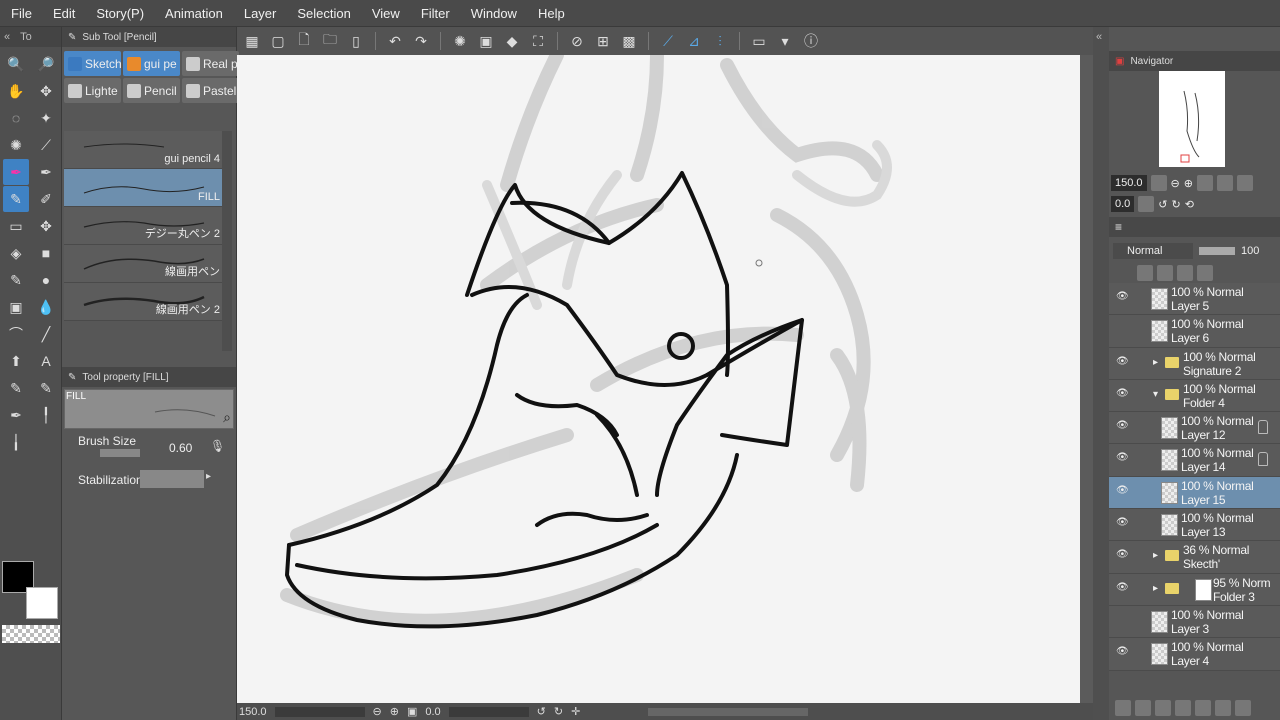 The height and width of the screenshot is (720, 1280). I want to click on menu-item-view: View, so click(385, 13).